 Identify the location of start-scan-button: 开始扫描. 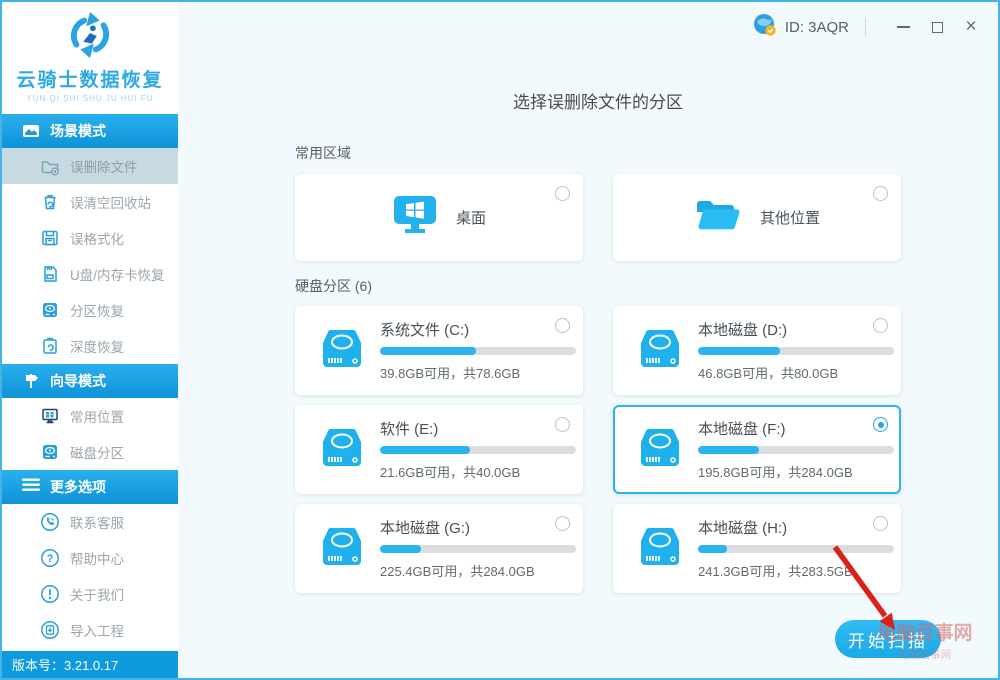
(888, 639).